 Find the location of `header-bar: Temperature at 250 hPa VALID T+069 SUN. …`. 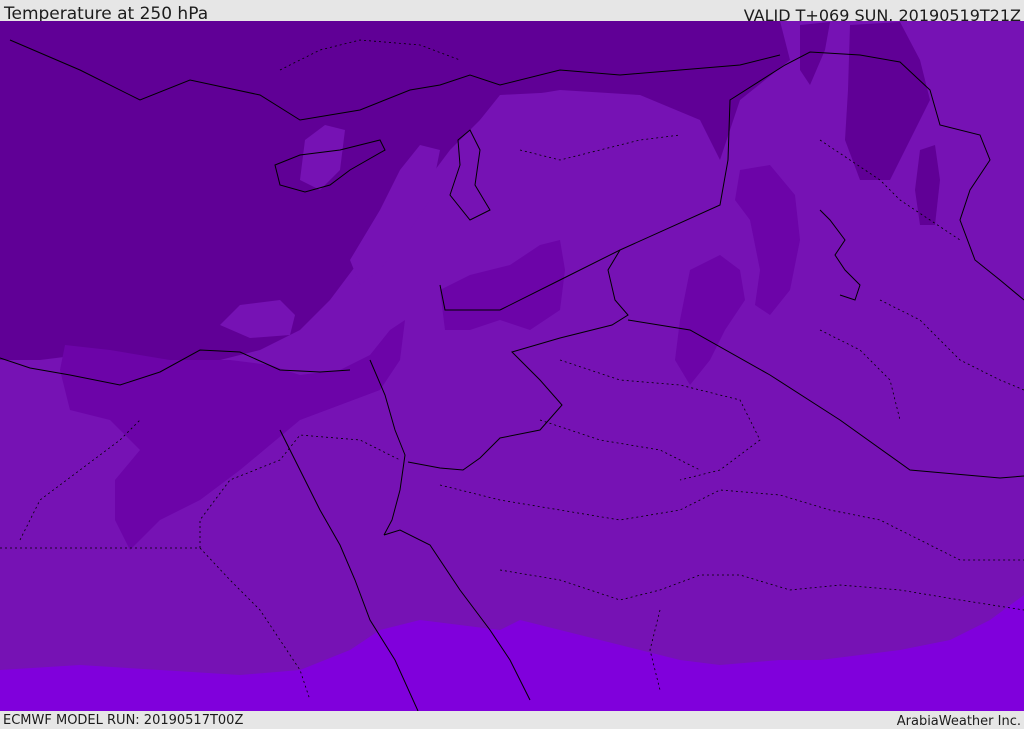

header-bar: Temperature at 250 hPa VALID T+069 SUN. … is located at coordinates (512, 12).